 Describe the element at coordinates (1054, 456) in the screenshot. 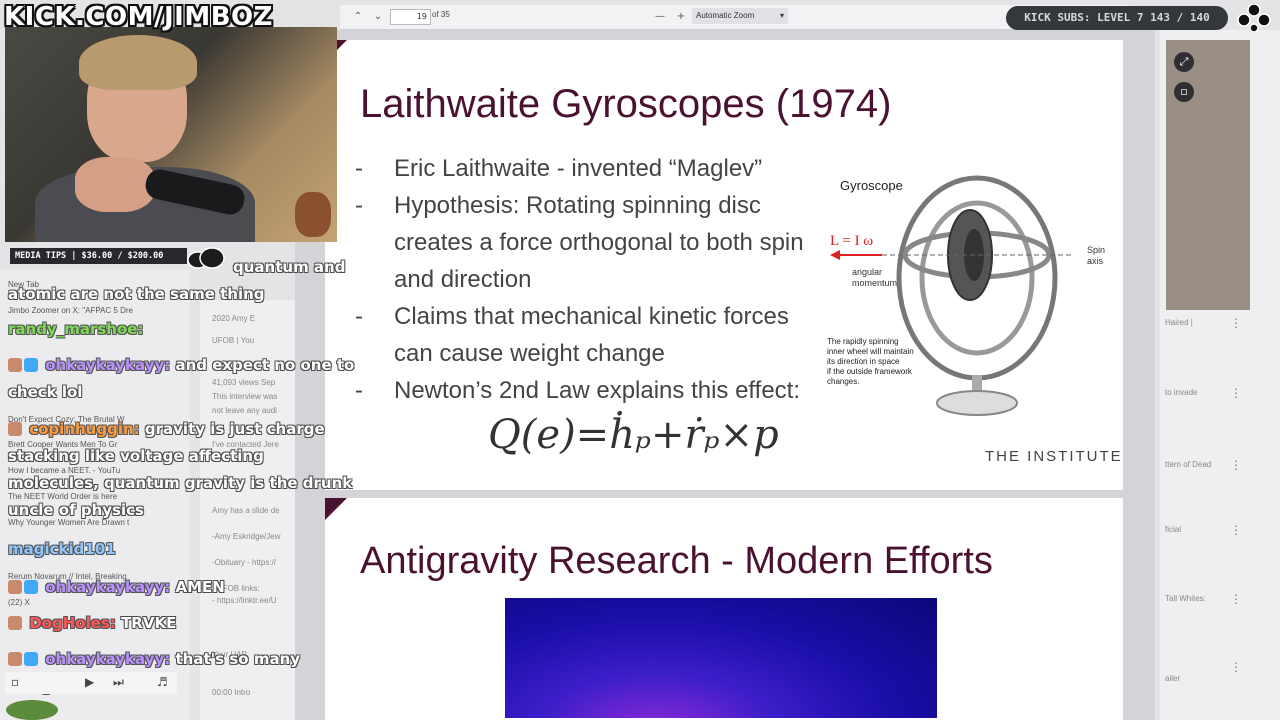

I see `institute-logo: THE INSTITUTE` at that location.